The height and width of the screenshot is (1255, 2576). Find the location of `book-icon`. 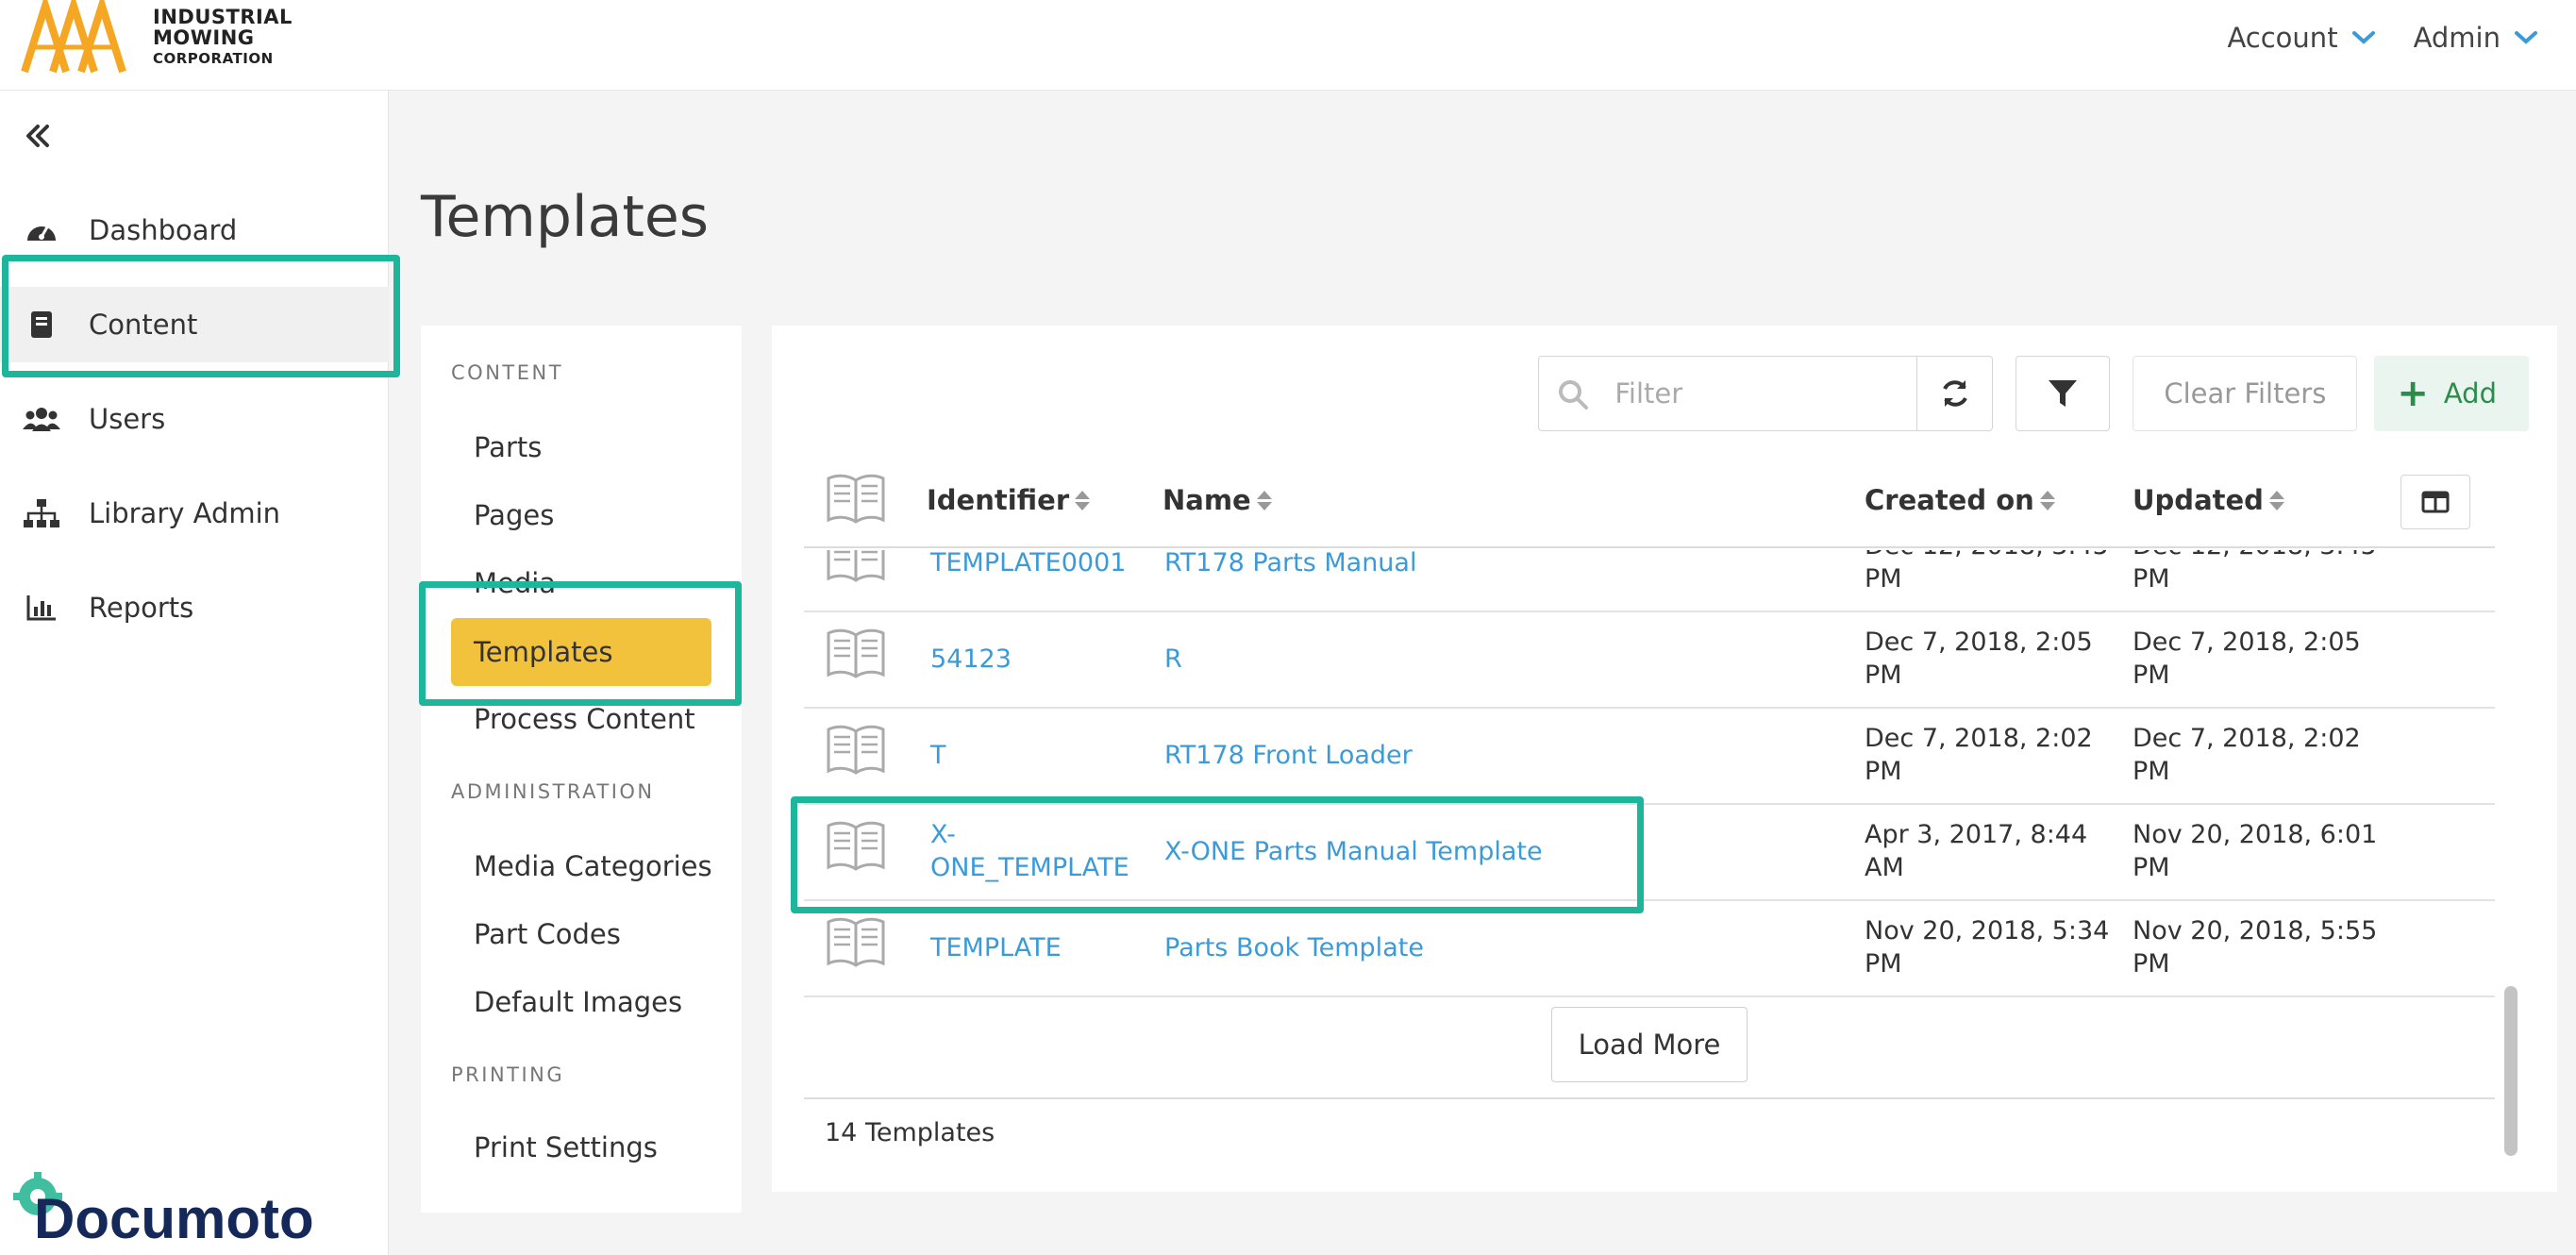

book-icon is located at coordinates (41, 324).